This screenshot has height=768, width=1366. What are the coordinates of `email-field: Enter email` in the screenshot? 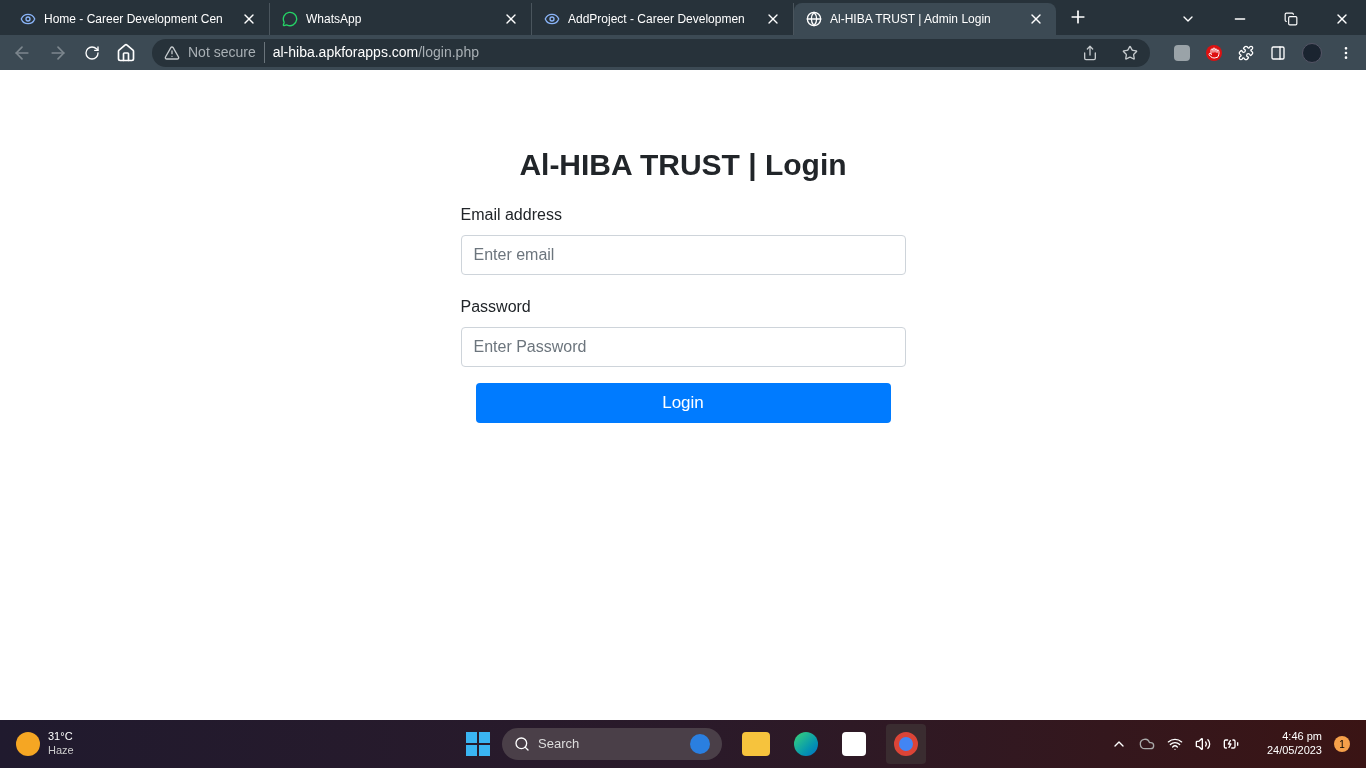 It's located at (683, 255).